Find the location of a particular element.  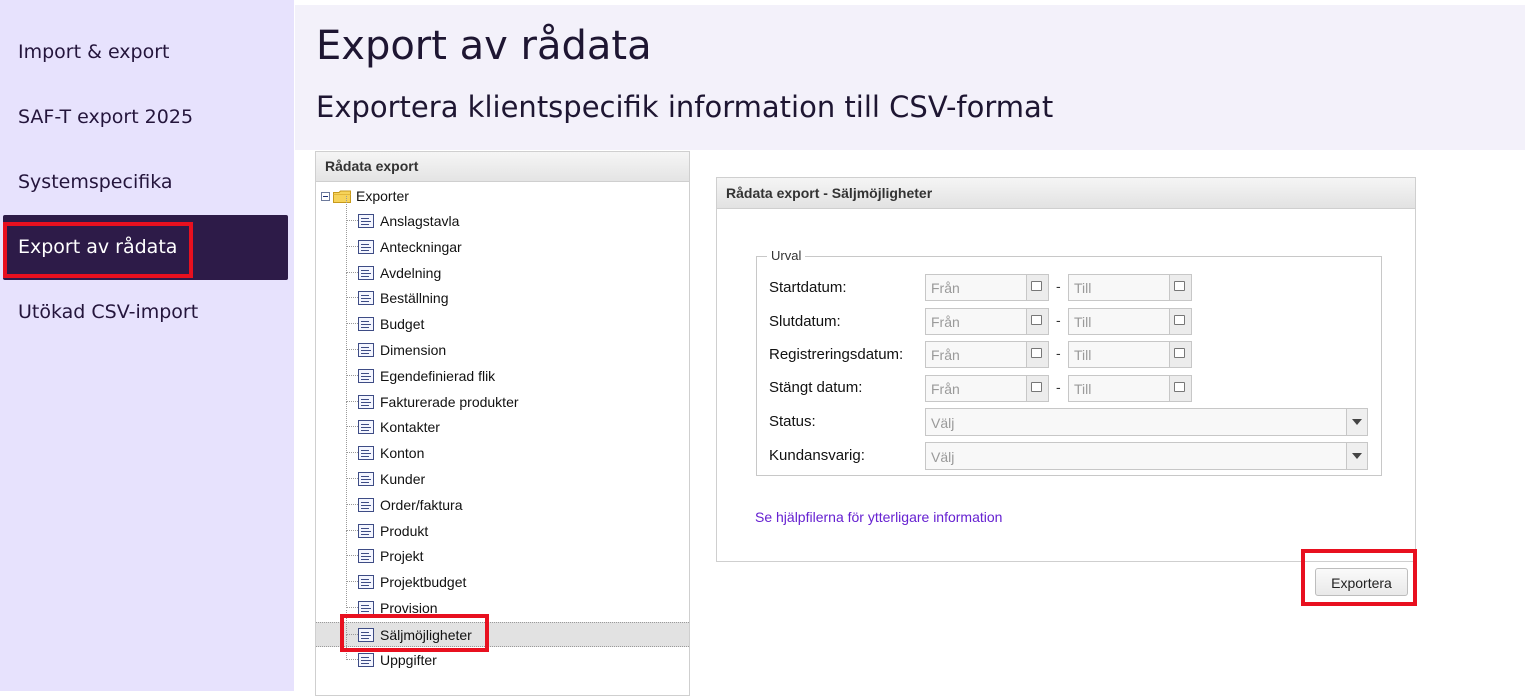

tree-item: Fakturerade produkter is located at coordinates (502, 395).